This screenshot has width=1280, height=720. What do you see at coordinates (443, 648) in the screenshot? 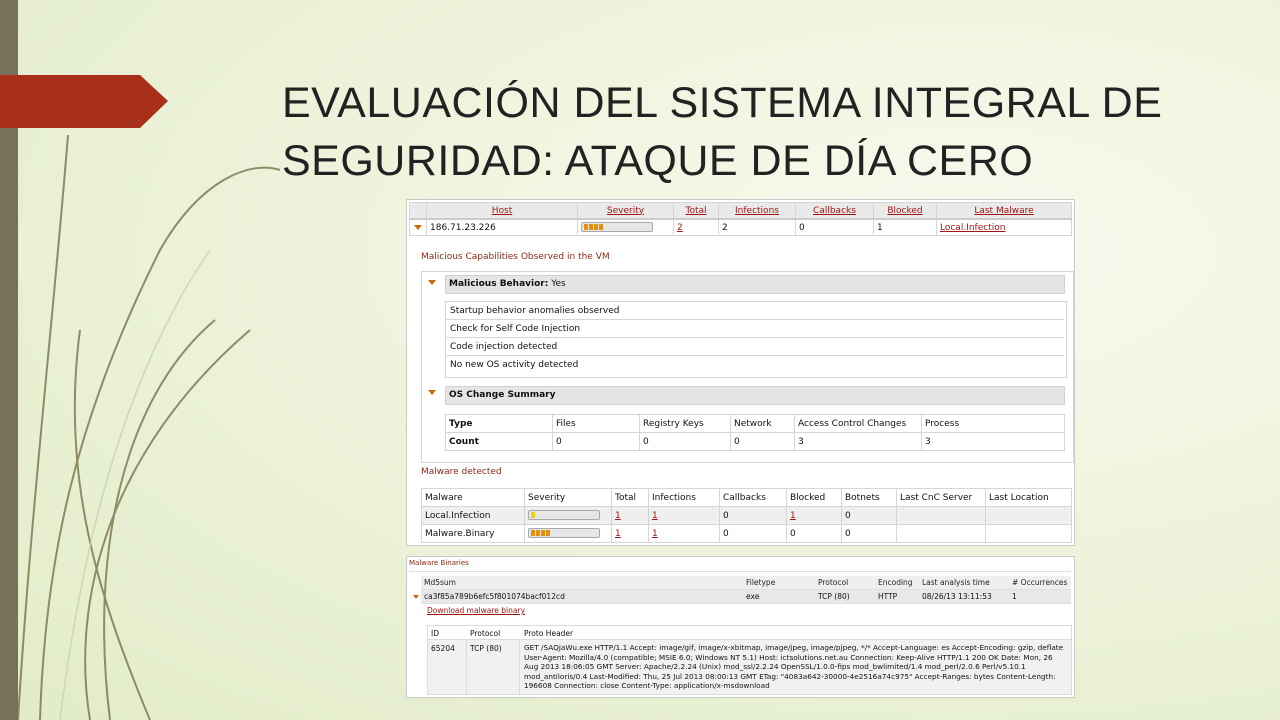
I see `detail-id-value: 65204` at bounding box center [443, 648].